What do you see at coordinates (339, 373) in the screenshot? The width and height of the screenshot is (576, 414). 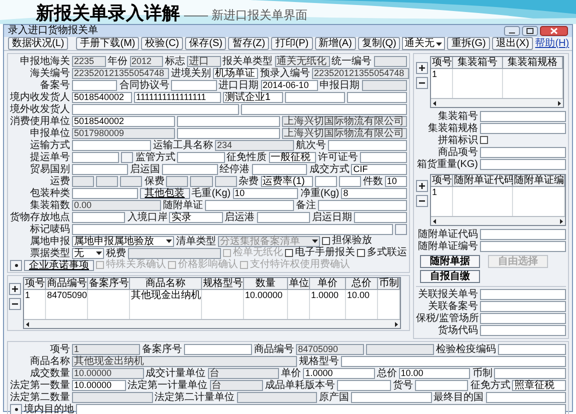 I see `text-field: 1.0000` at bounding box center [339, 373].